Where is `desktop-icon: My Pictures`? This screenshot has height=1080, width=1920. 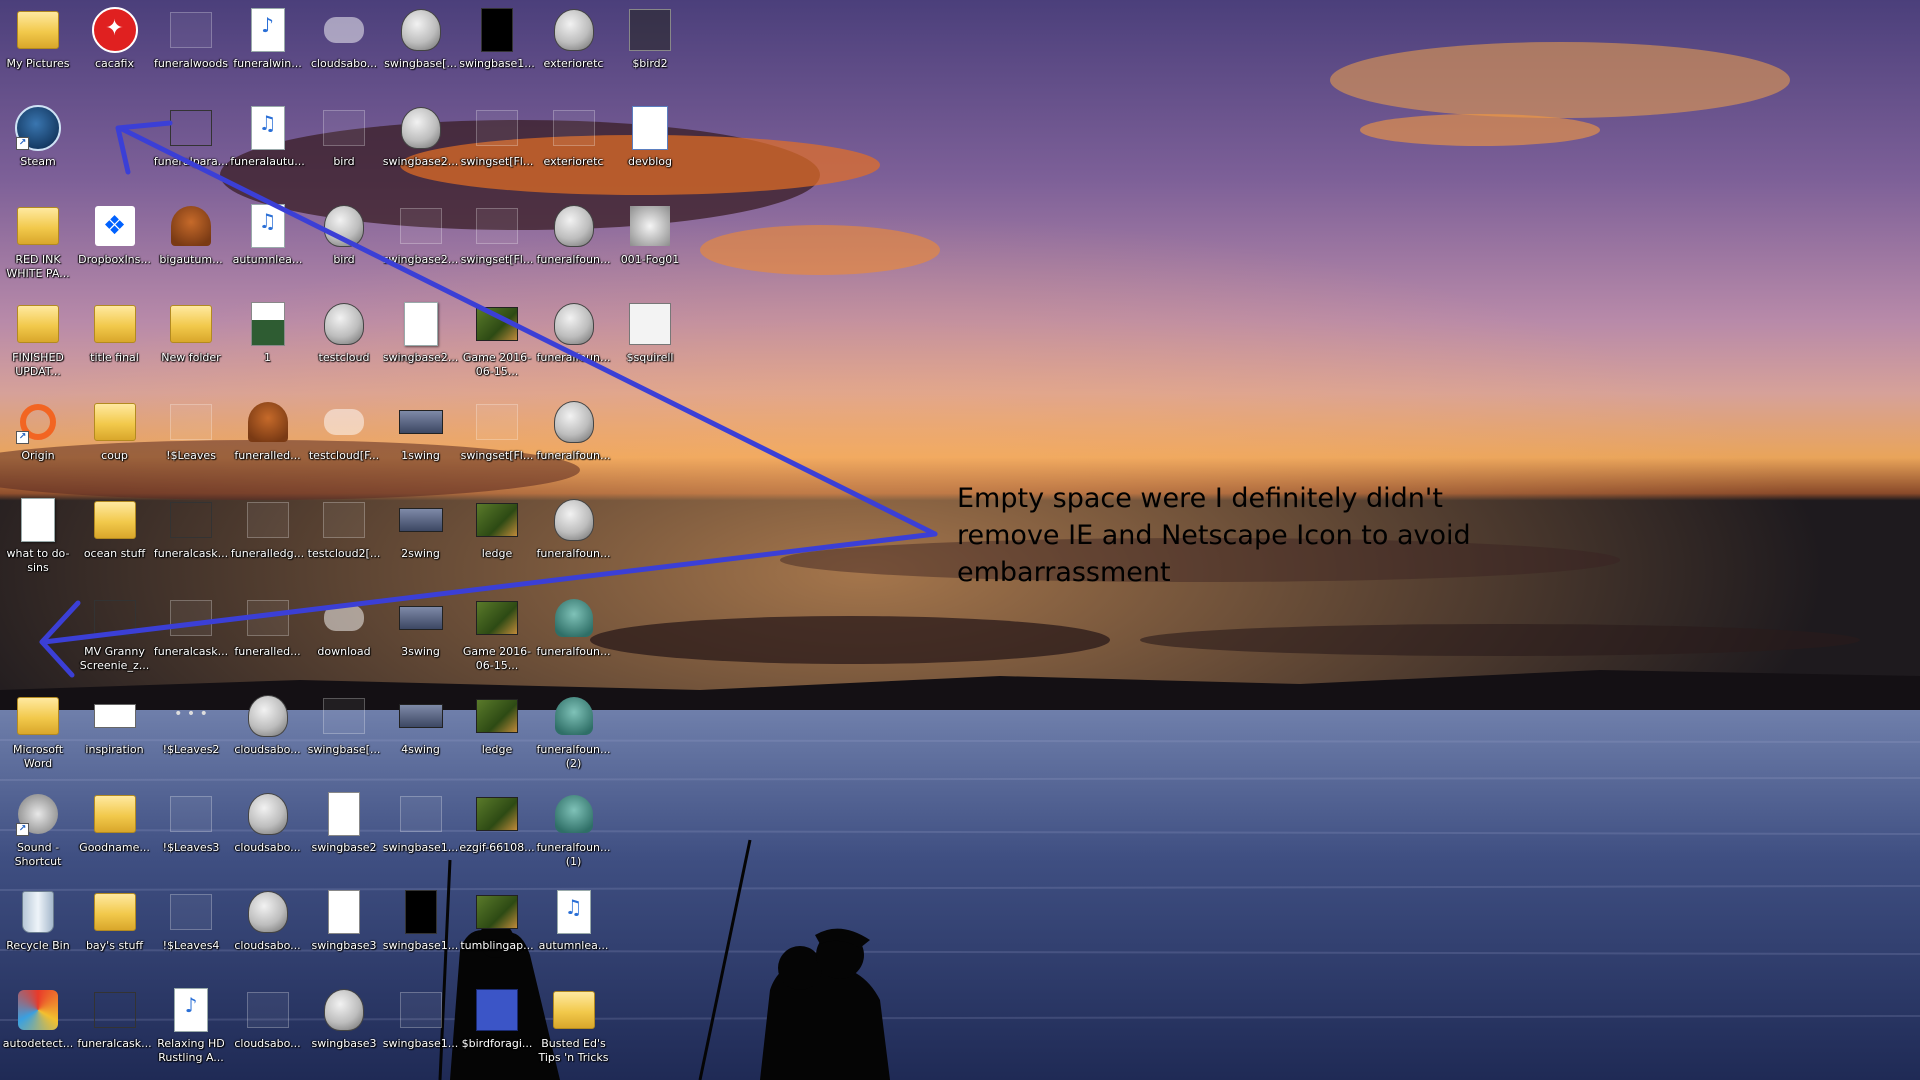 desktop-icon: My Pictures is located at coordinates (38, 48).